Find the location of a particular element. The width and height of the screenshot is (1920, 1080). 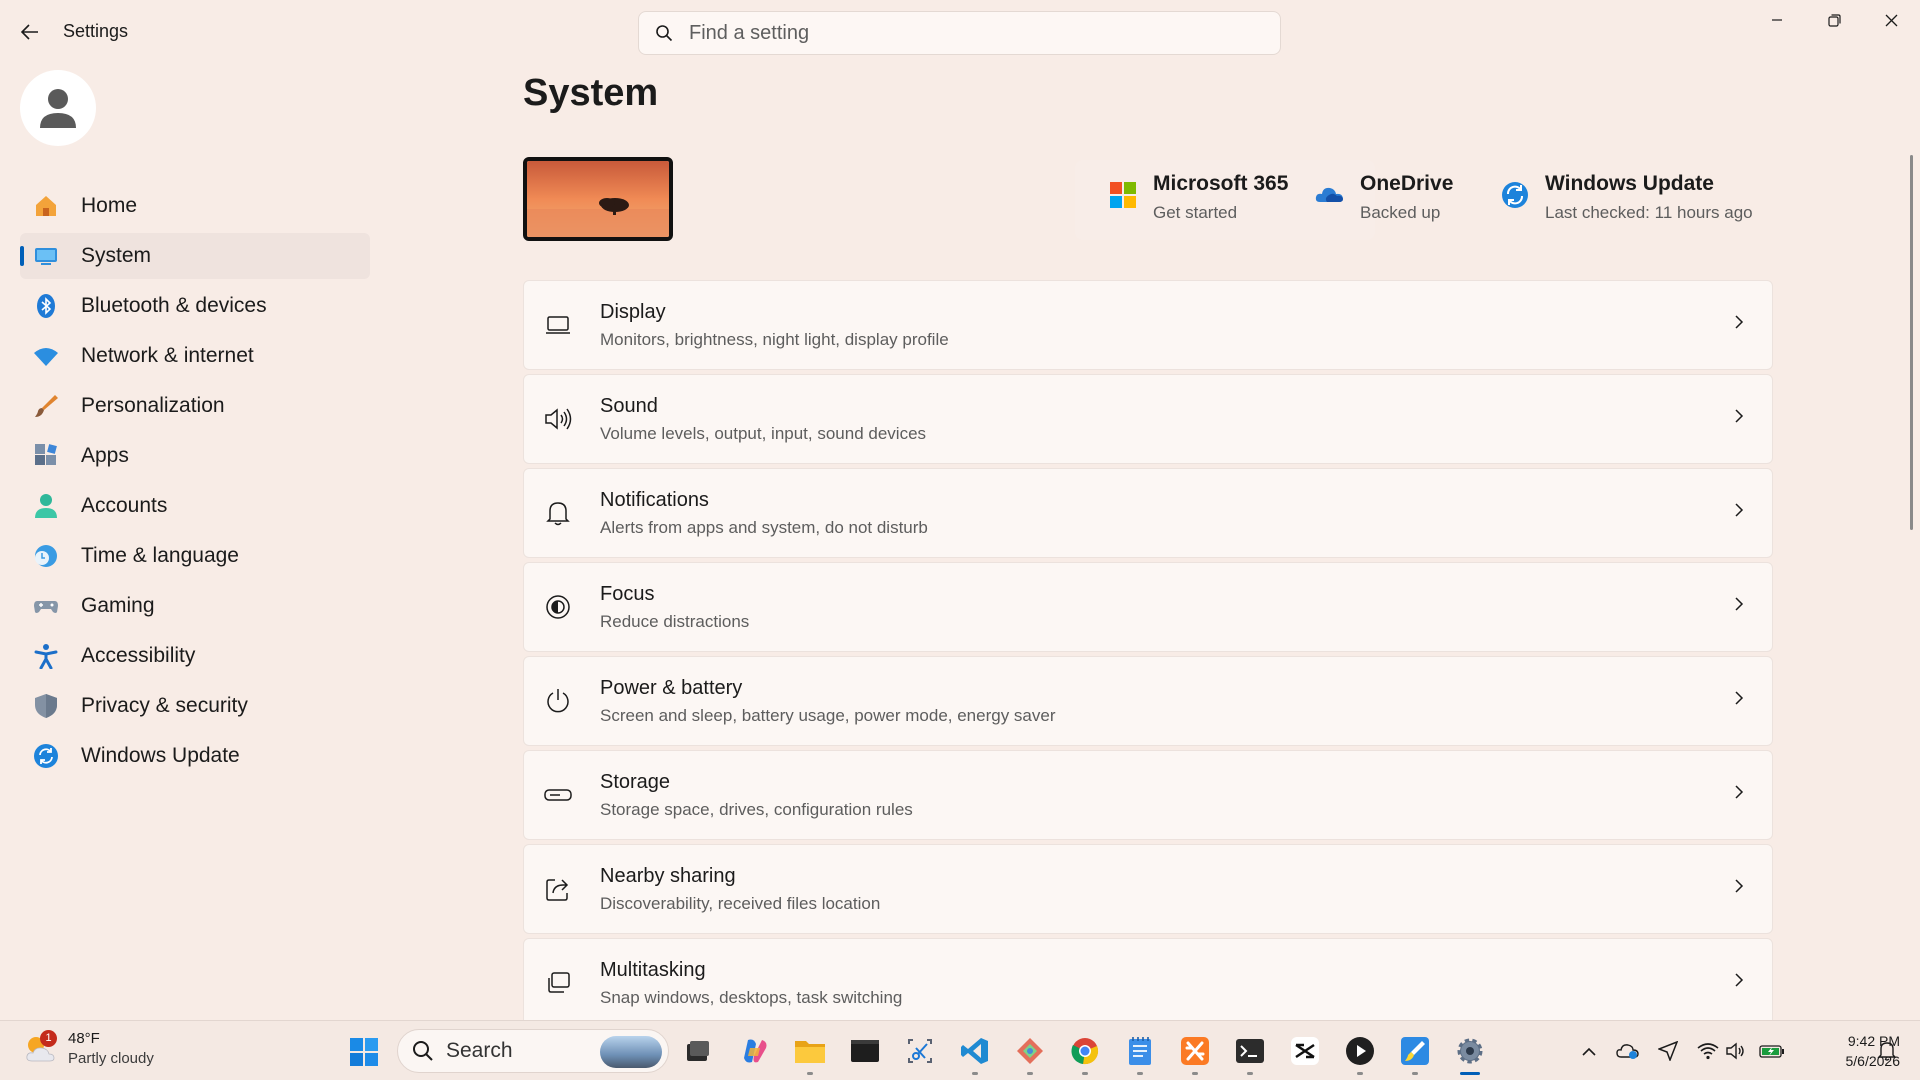

notification-bell-icon is located at coordinates (1887, 1051).